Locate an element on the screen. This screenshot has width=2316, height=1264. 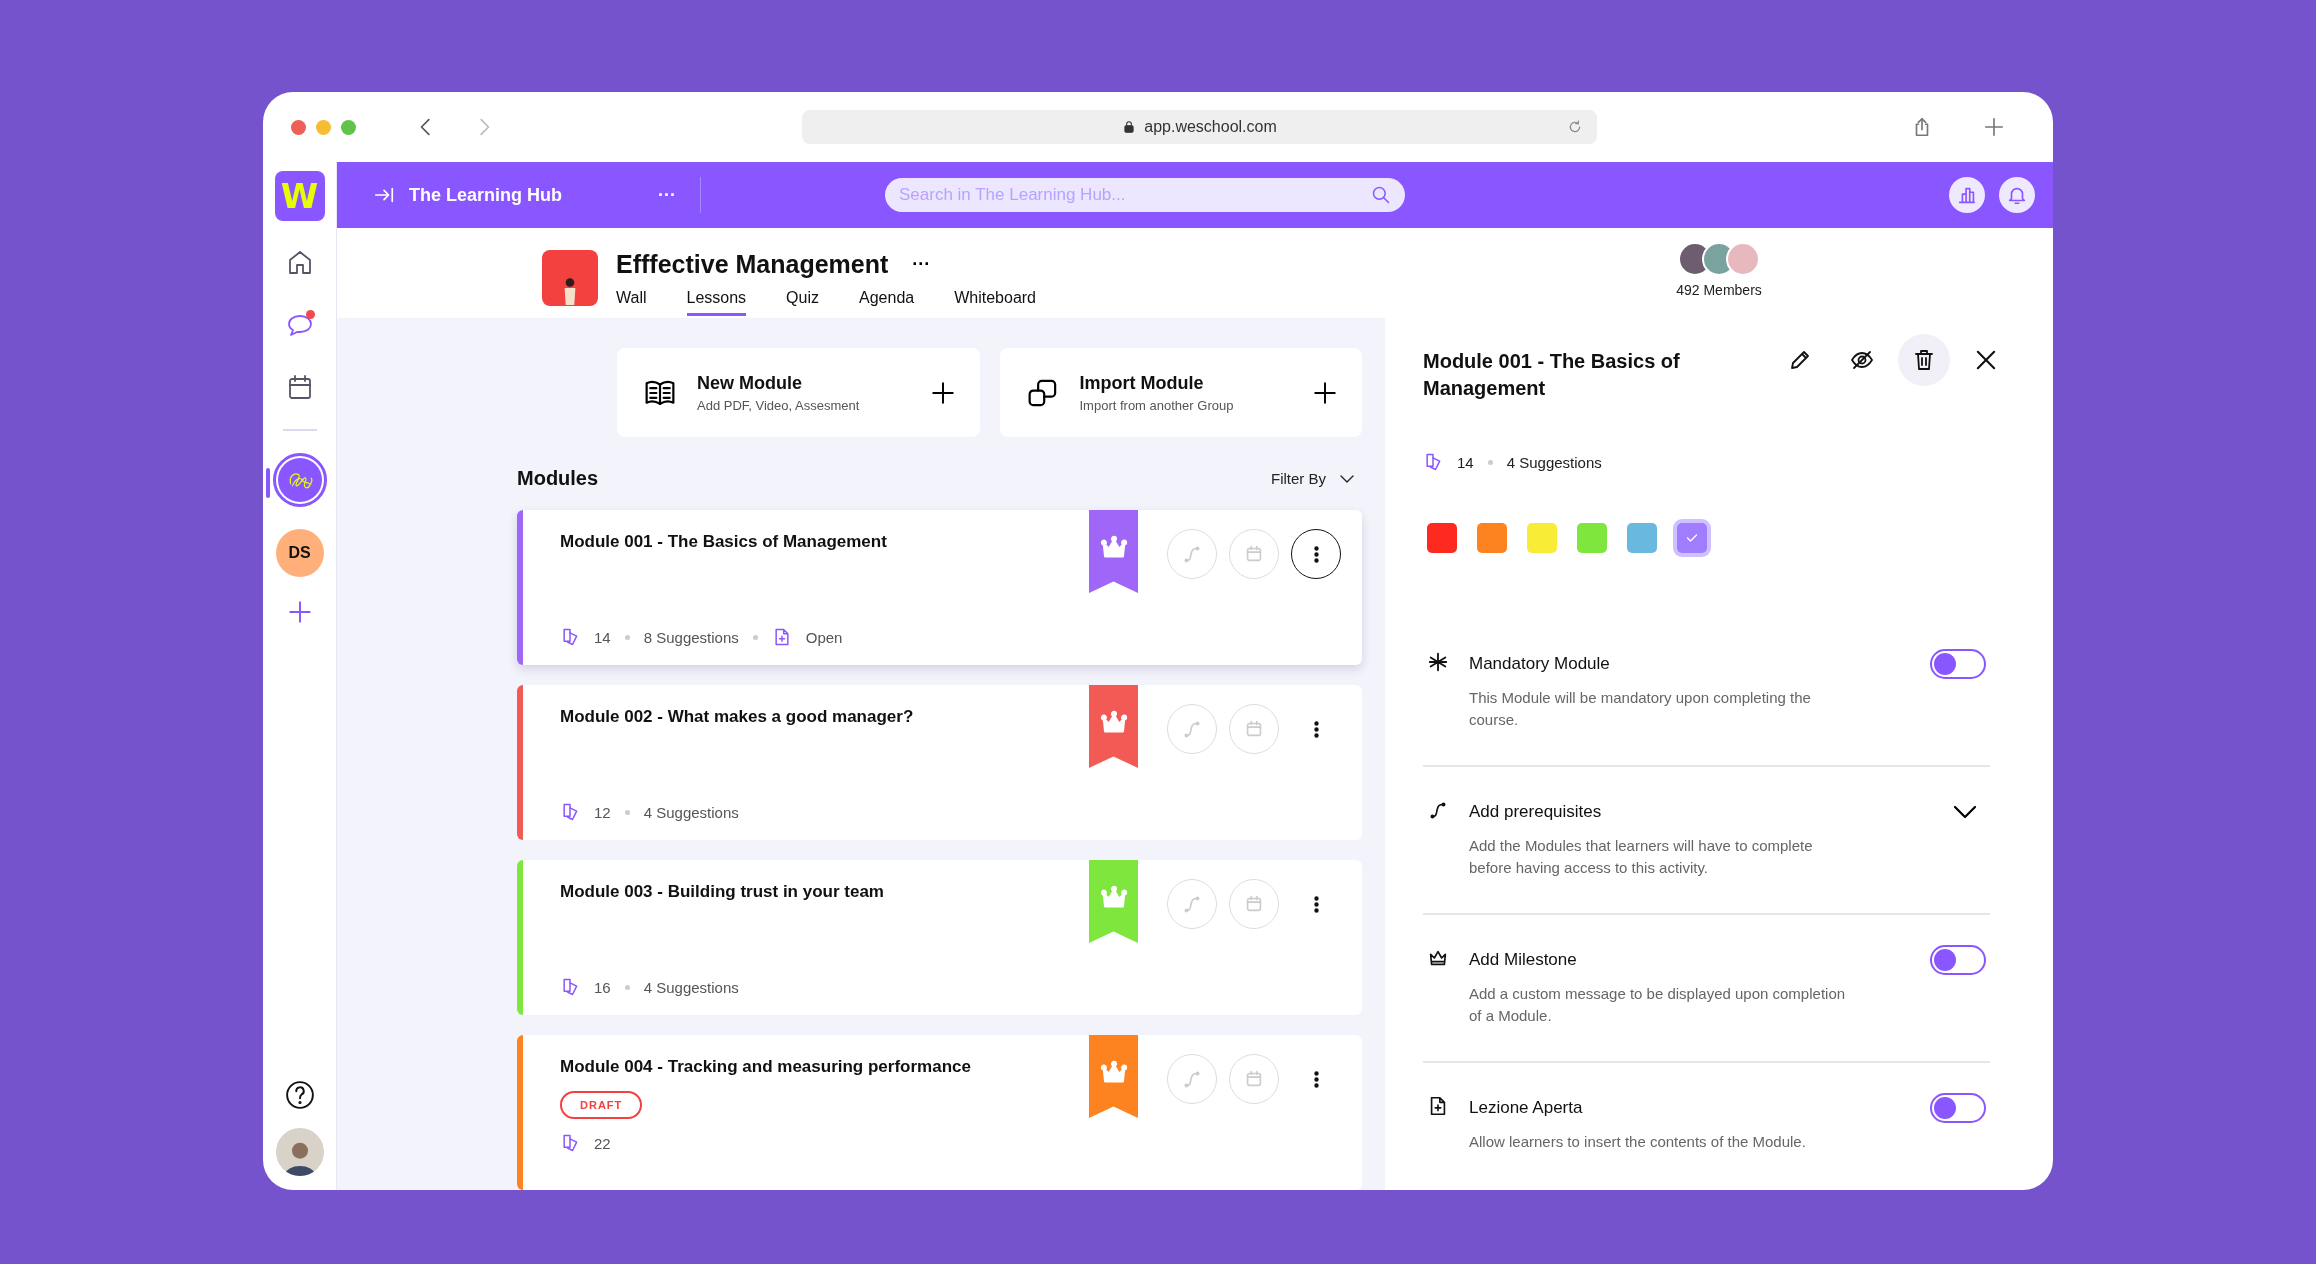
add-module-card: New Module Add PDF, Video, Assesment is located at coordinates (798, 392).